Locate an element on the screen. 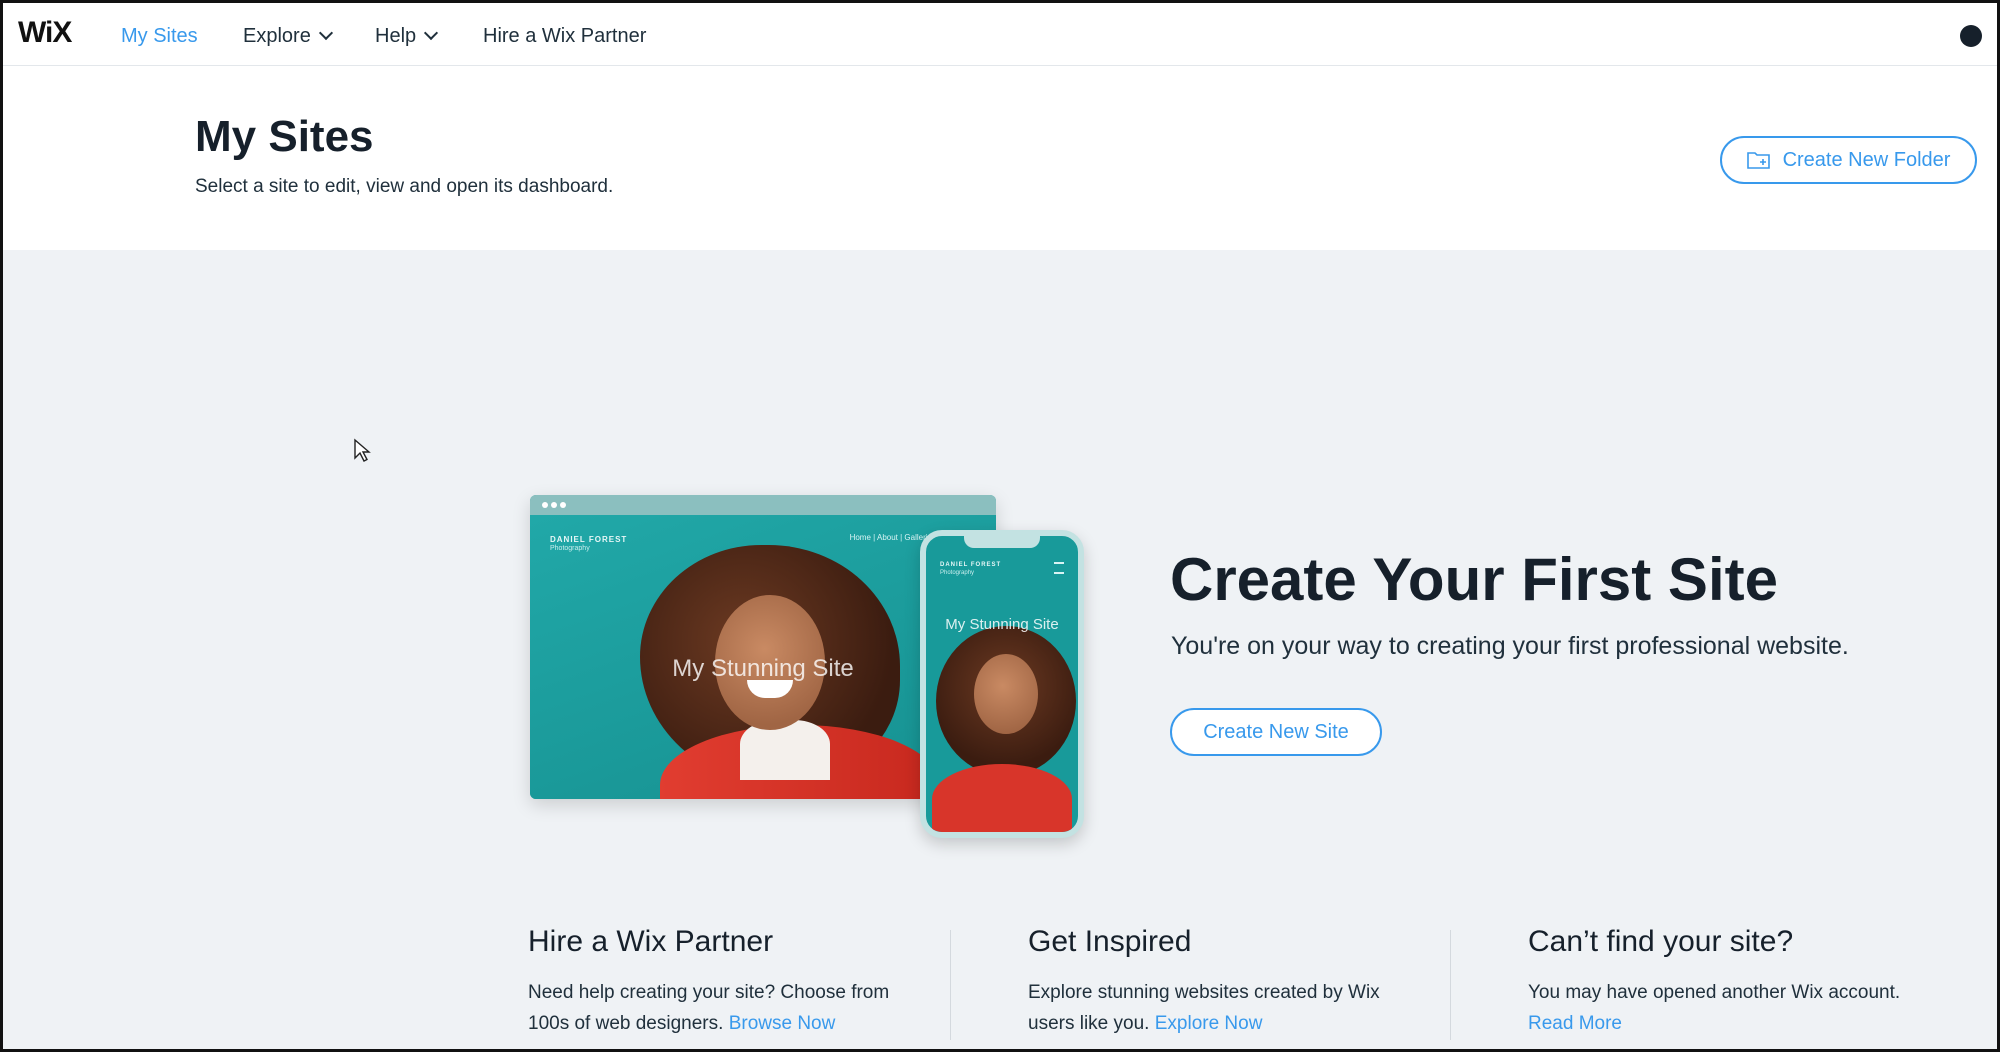  browse-now-link: Browse Now is located at coordinates (782, 1023).